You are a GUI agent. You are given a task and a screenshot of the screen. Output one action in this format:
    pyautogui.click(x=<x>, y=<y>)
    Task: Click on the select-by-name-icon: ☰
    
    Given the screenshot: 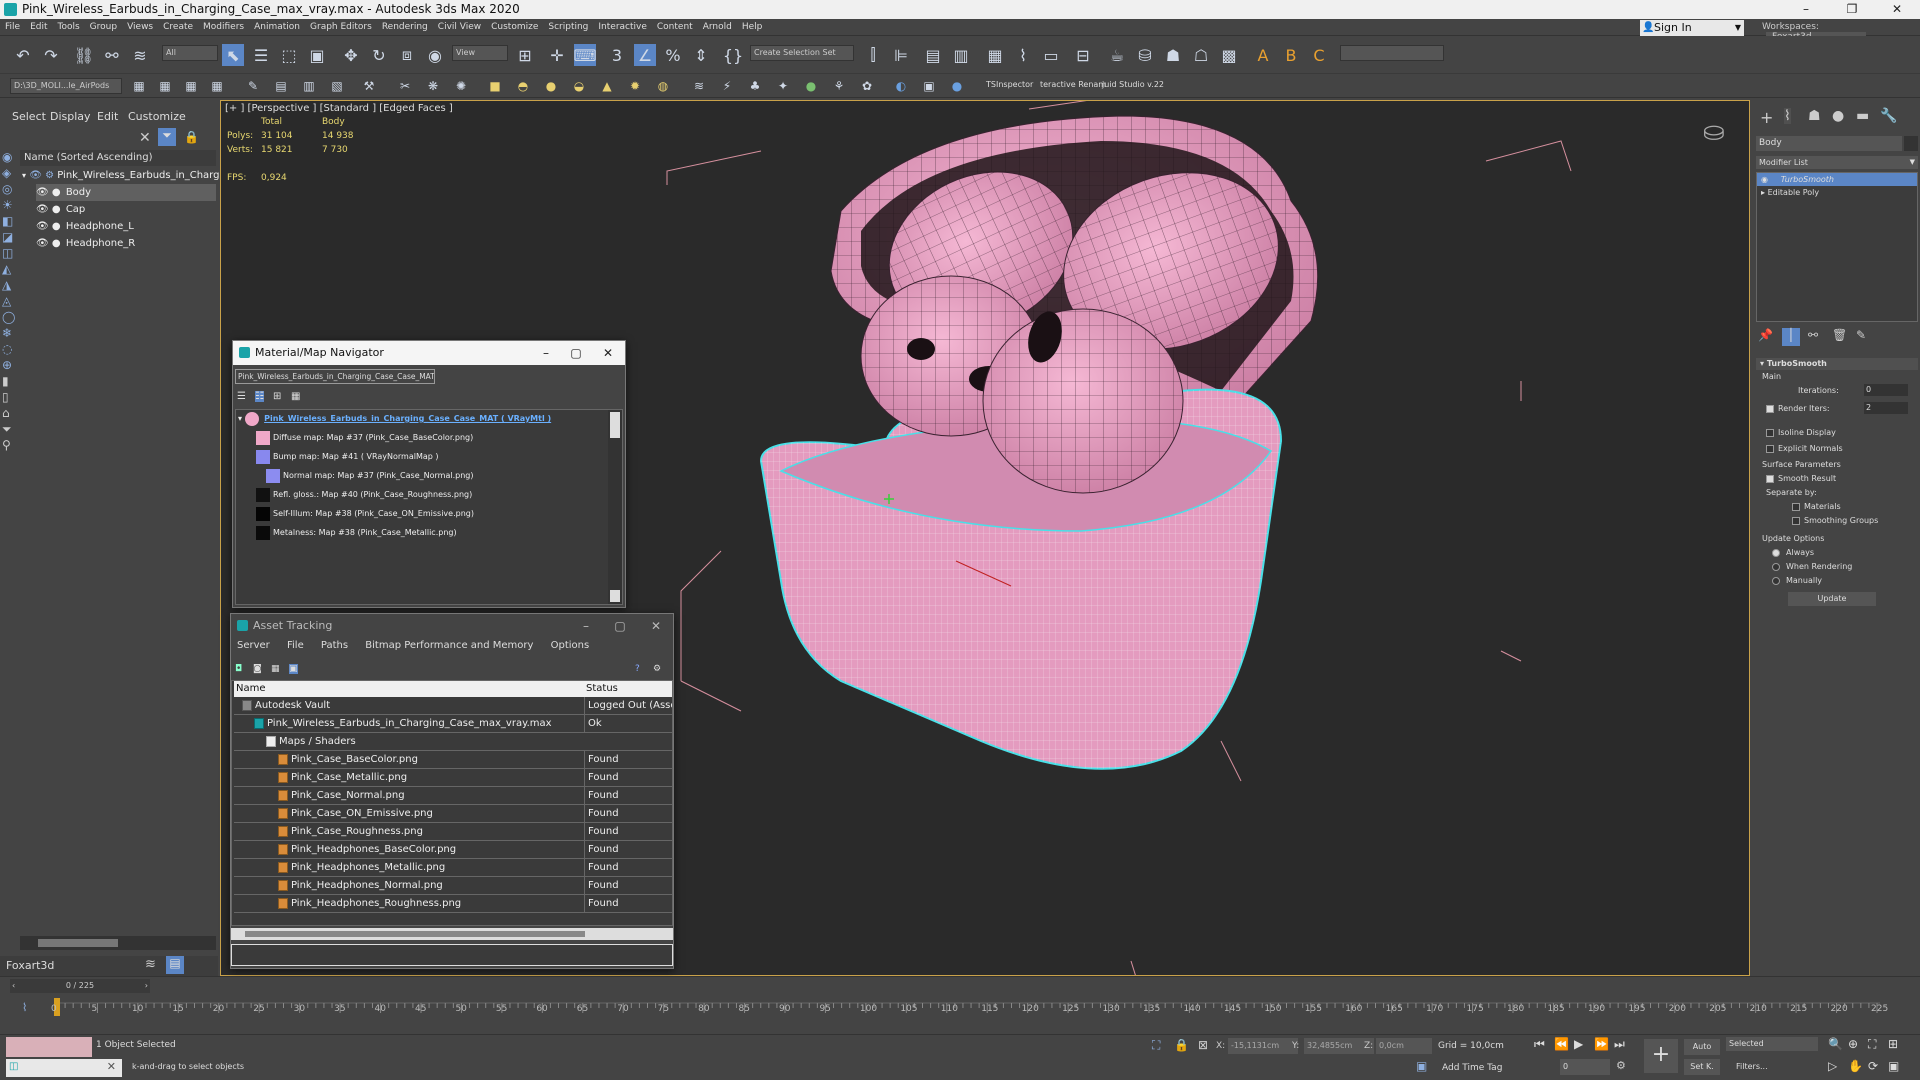 What is the action you would take?
    pyautogui.click(x=261, y=55)
    